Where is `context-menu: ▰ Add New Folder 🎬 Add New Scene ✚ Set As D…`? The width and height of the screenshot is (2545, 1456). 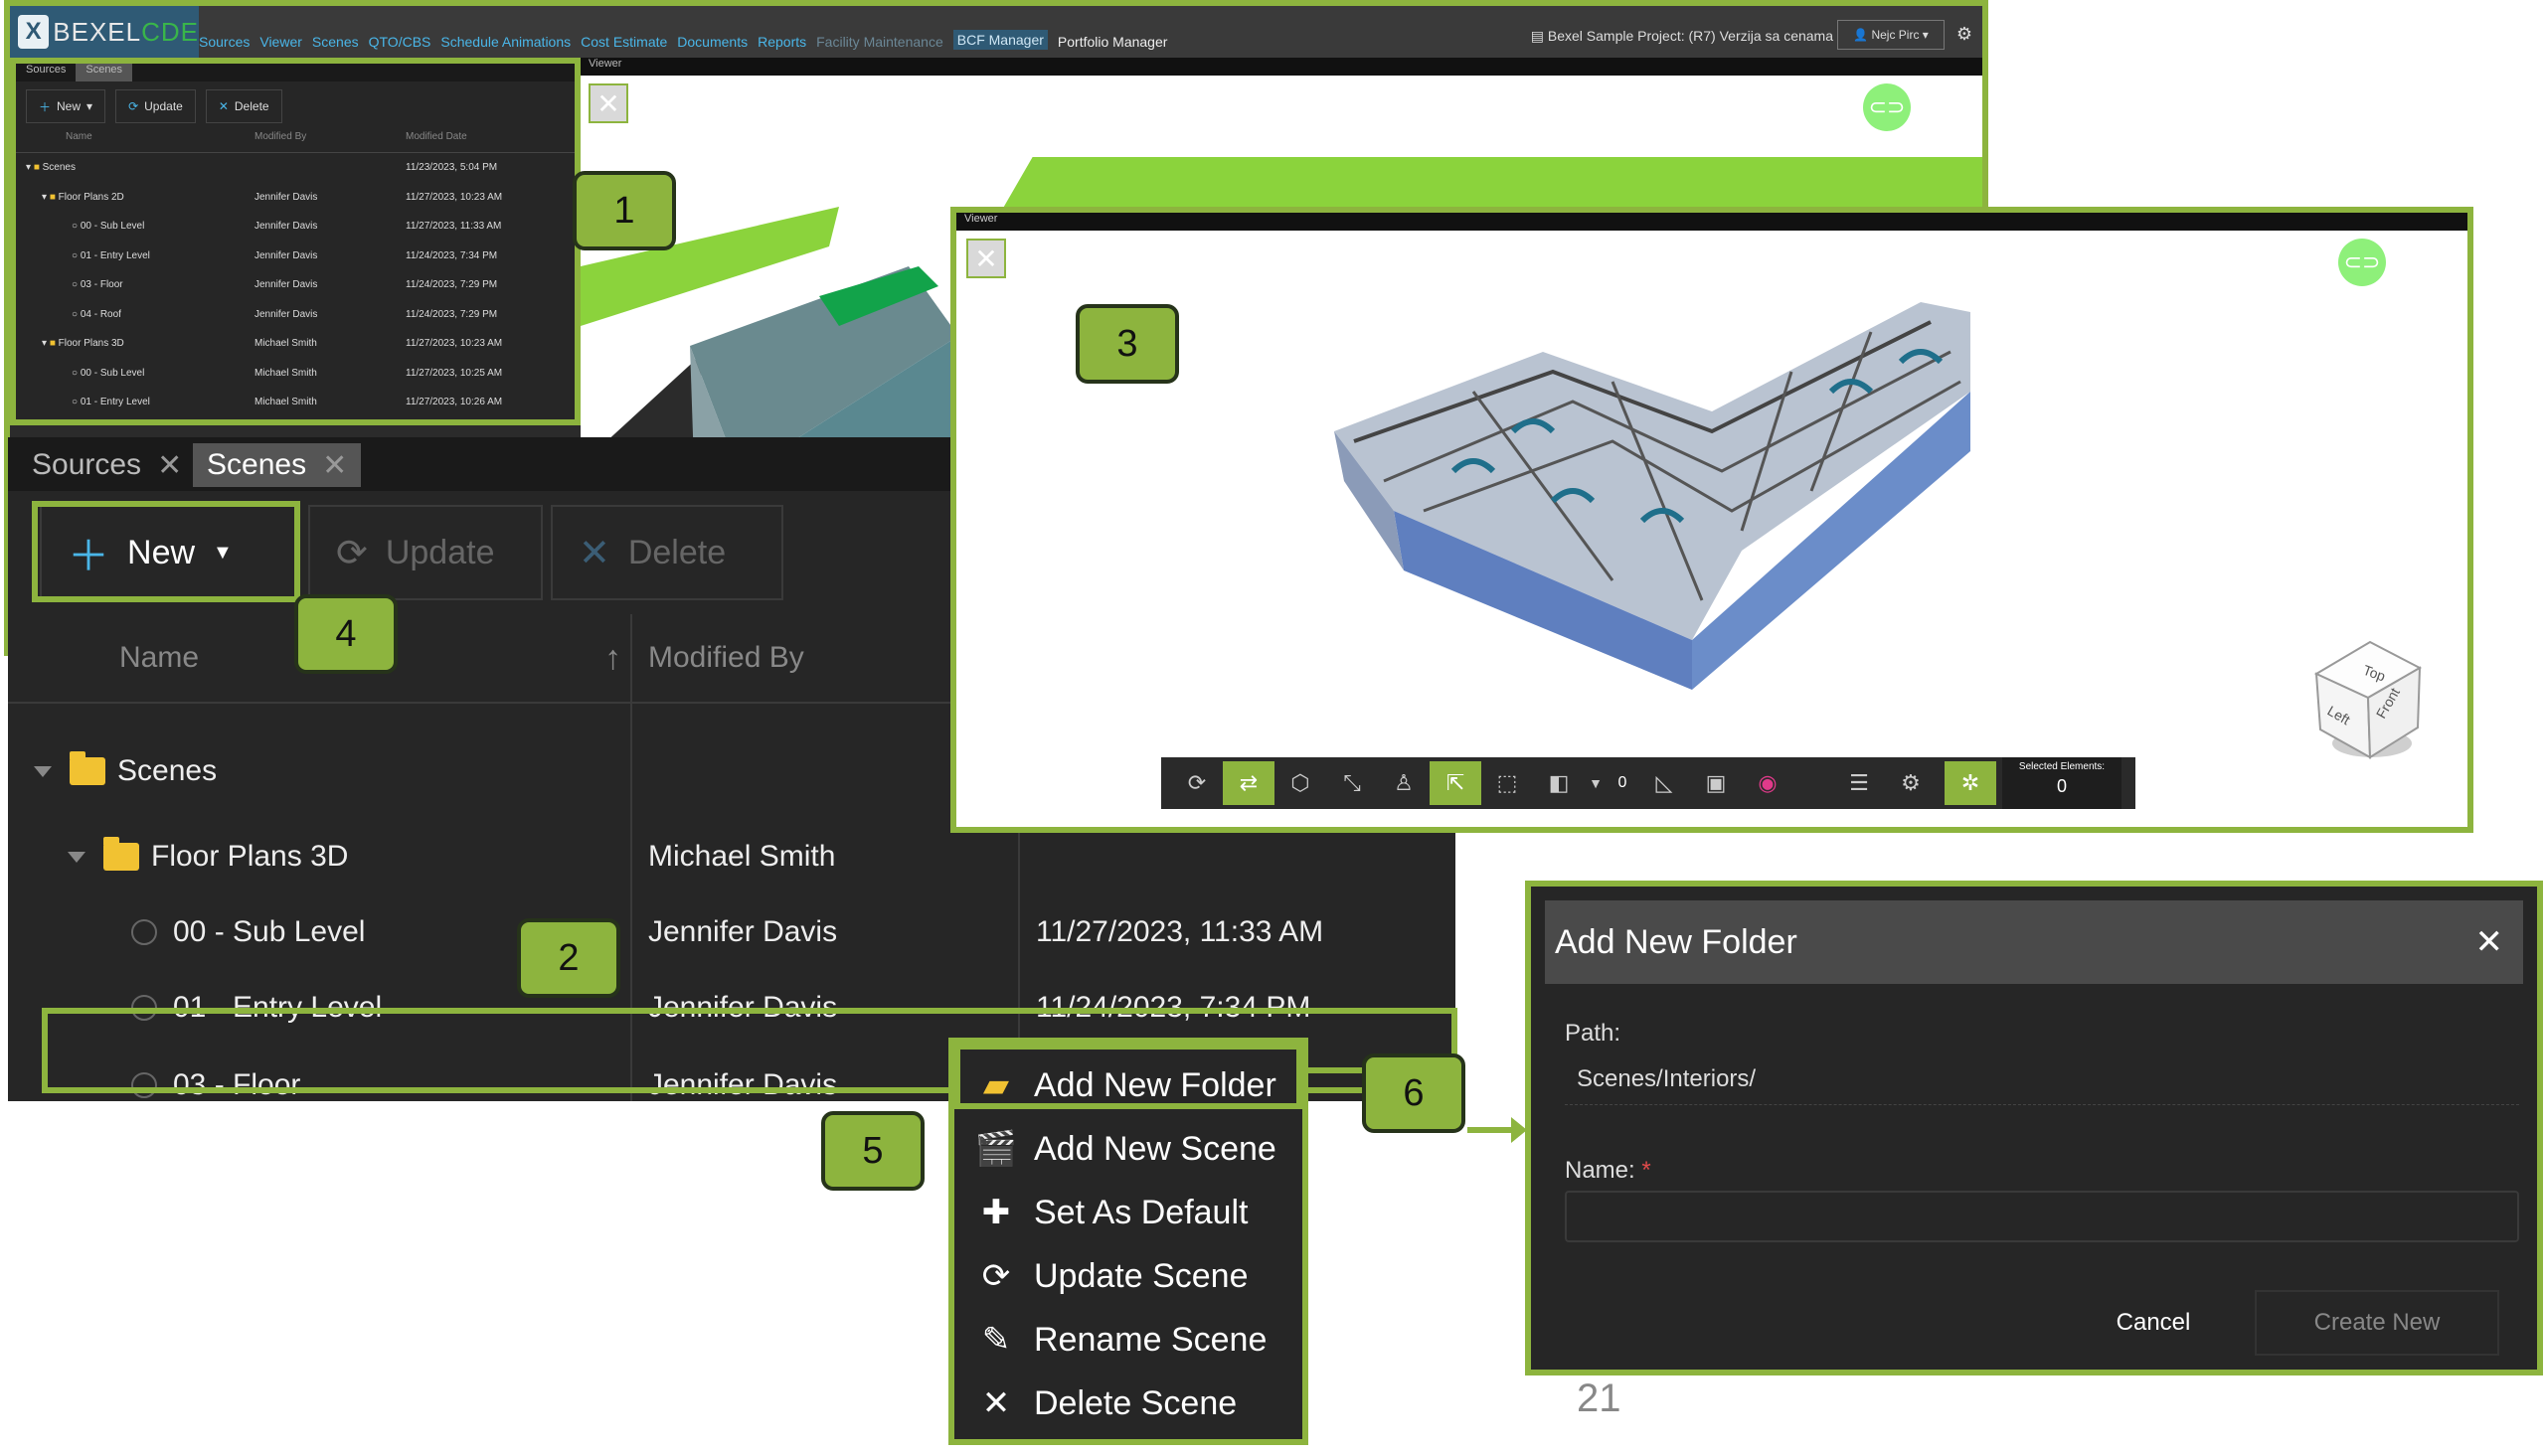 context-menu: ▰ Add New Folder 🎬 Add New Scene ✚ Set As D… is located at coordinates (1128, 1241).